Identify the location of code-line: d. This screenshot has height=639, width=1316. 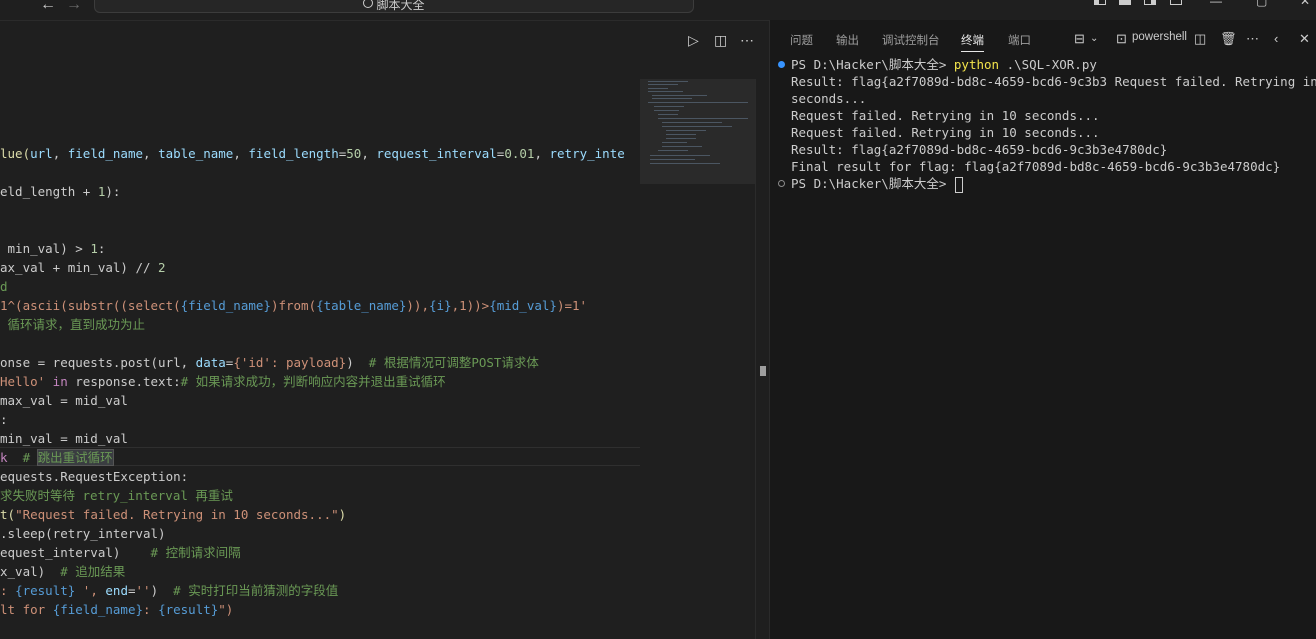
(4, 286).